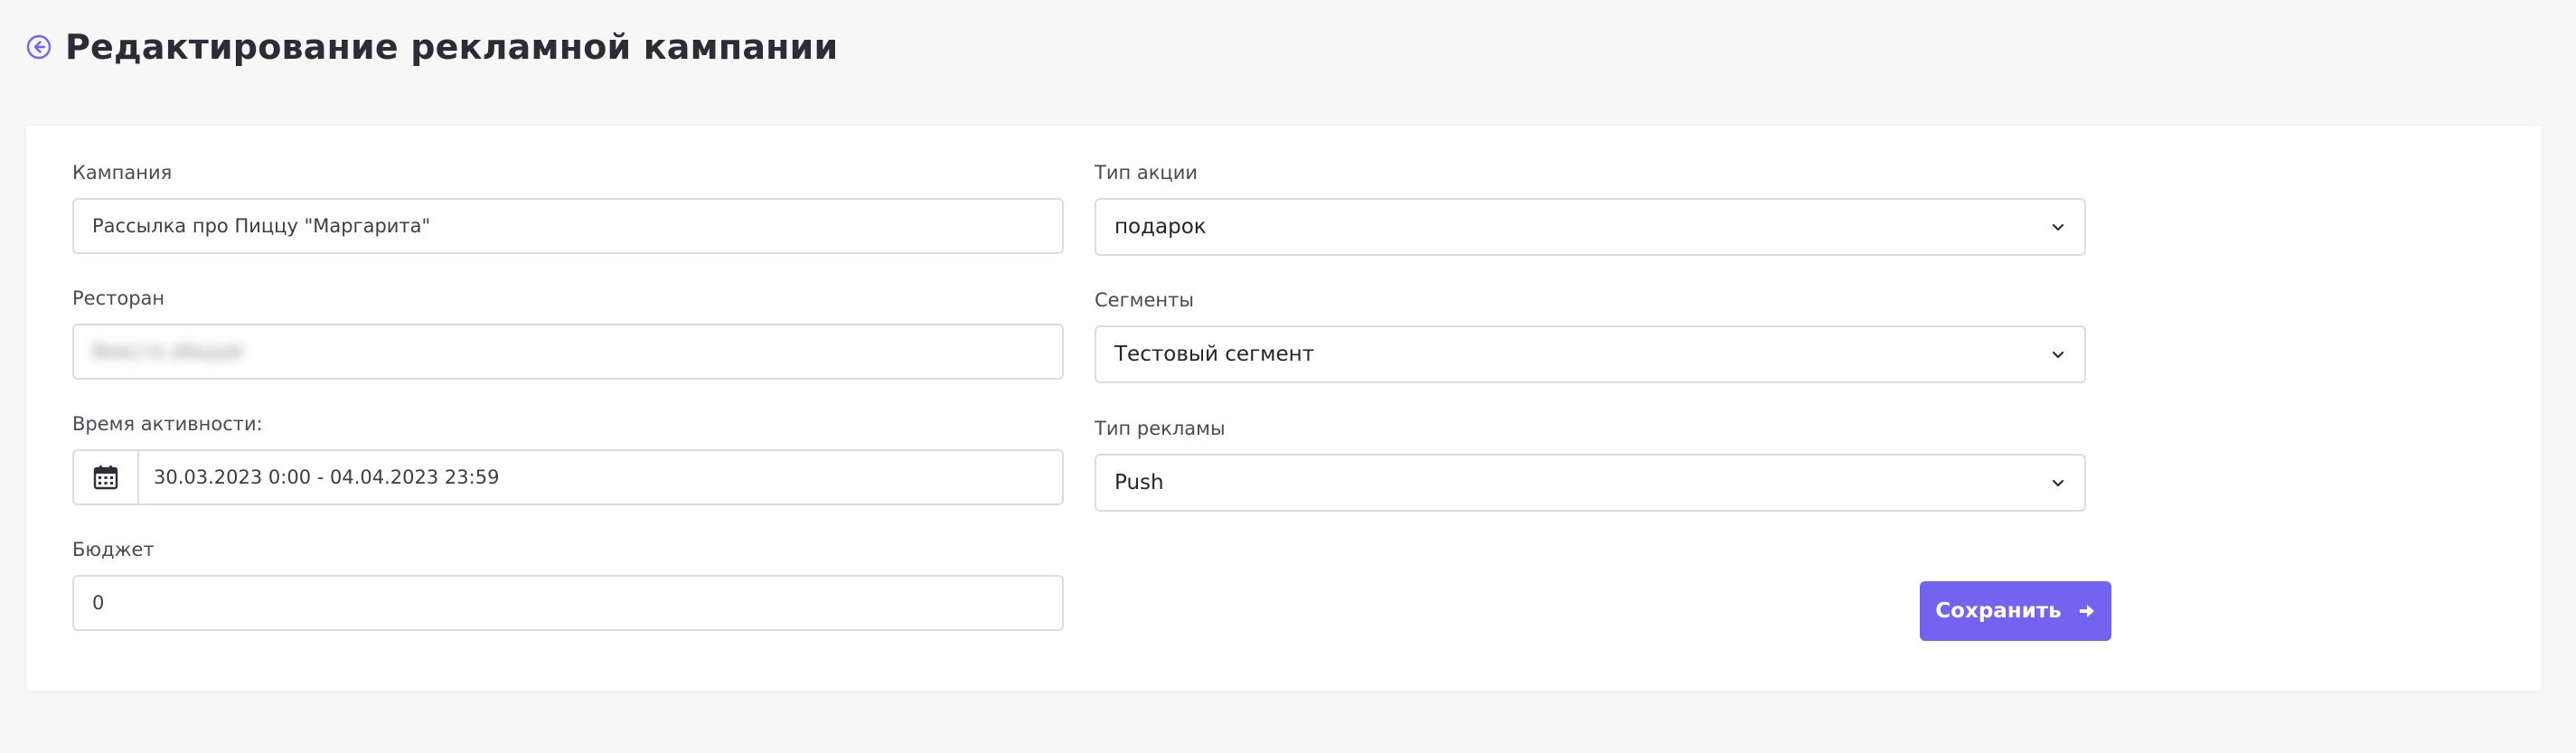  What do you see at coordinates (568, 477) in the screenshot?
I see `activity-time-input: 30.03.2023 0:00 - 04.04.2023 23:59` at bounding box center [568, 477].